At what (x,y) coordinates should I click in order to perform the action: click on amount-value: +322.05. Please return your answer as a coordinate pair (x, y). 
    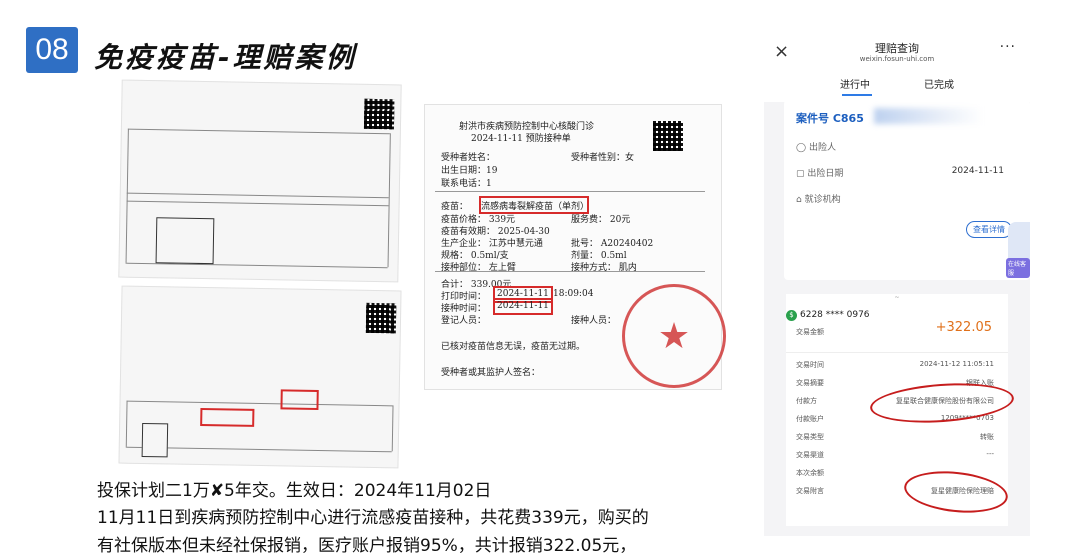
    Looking at the image, I should click on (963, 327).